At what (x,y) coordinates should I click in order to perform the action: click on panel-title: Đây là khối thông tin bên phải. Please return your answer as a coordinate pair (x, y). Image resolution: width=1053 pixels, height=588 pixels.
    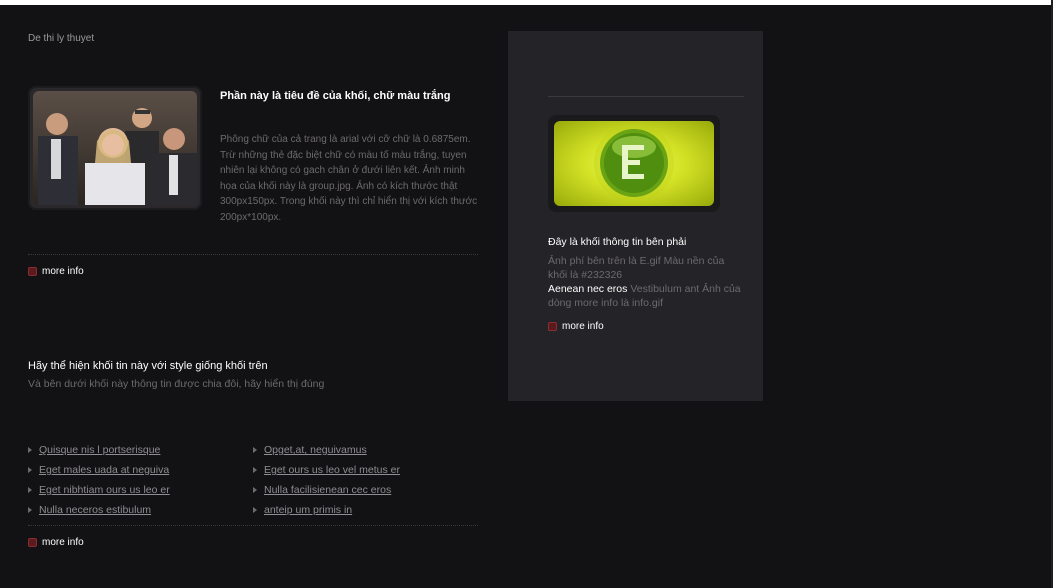
    Looking at the image, I should click on (617, 242).